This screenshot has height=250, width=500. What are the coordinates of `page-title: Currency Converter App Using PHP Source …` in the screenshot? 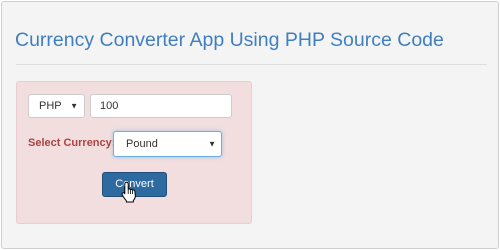 It's located at (229, 40).